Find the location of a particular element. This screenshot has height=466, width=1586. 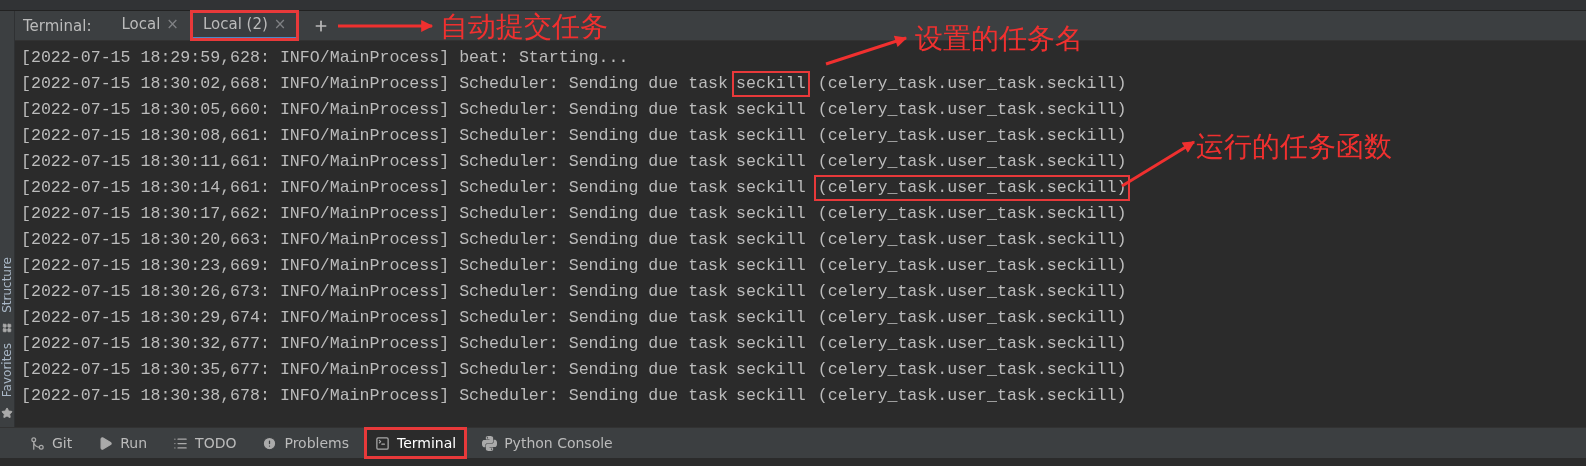

log-text: [2022-07-15 18:30:20,663: INFO/MainProcess] Scheduler: Sending due task is located at coordinates (374, 240).